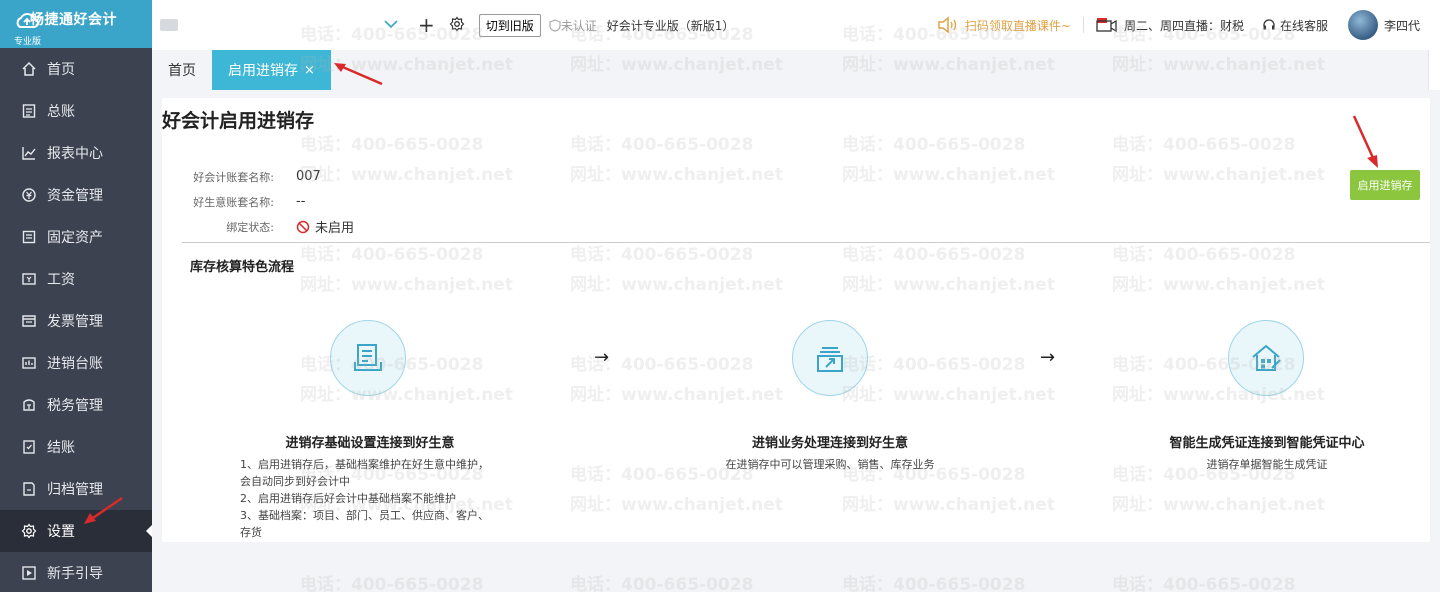 The image size is (1440, 592). What do you see at coordinates (1303, 25) in the screenshot?
I see `online-service-label: 在线客服` at bounding box center [1303, 25].